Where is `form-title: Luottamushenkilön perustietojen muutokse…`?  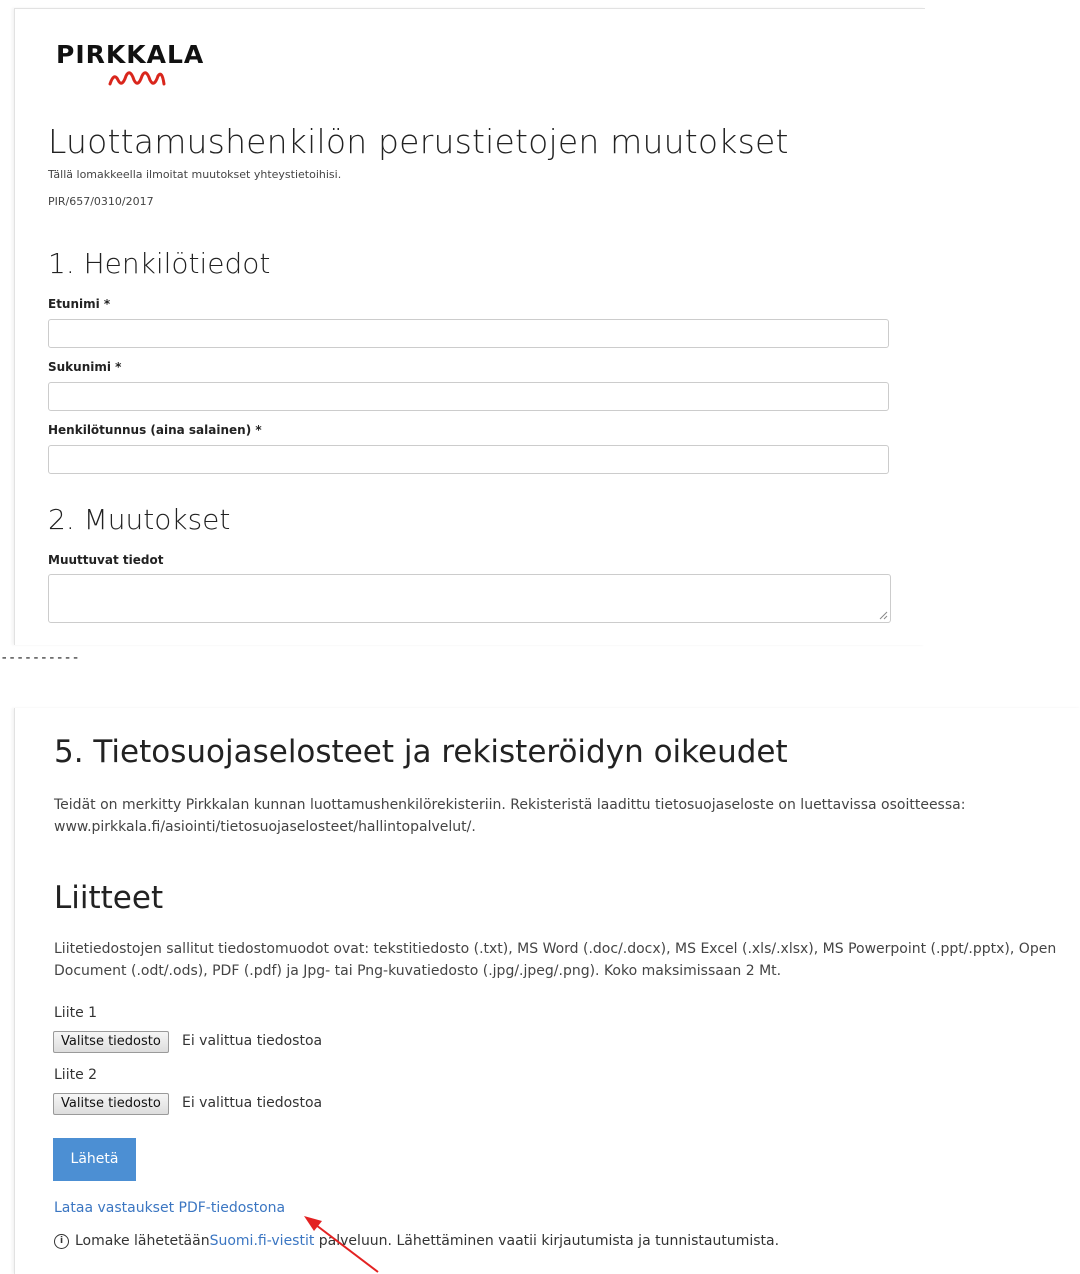
form-title: Luottamushenkilön perustietojen muutokse… is located at coordinates (418, 141).